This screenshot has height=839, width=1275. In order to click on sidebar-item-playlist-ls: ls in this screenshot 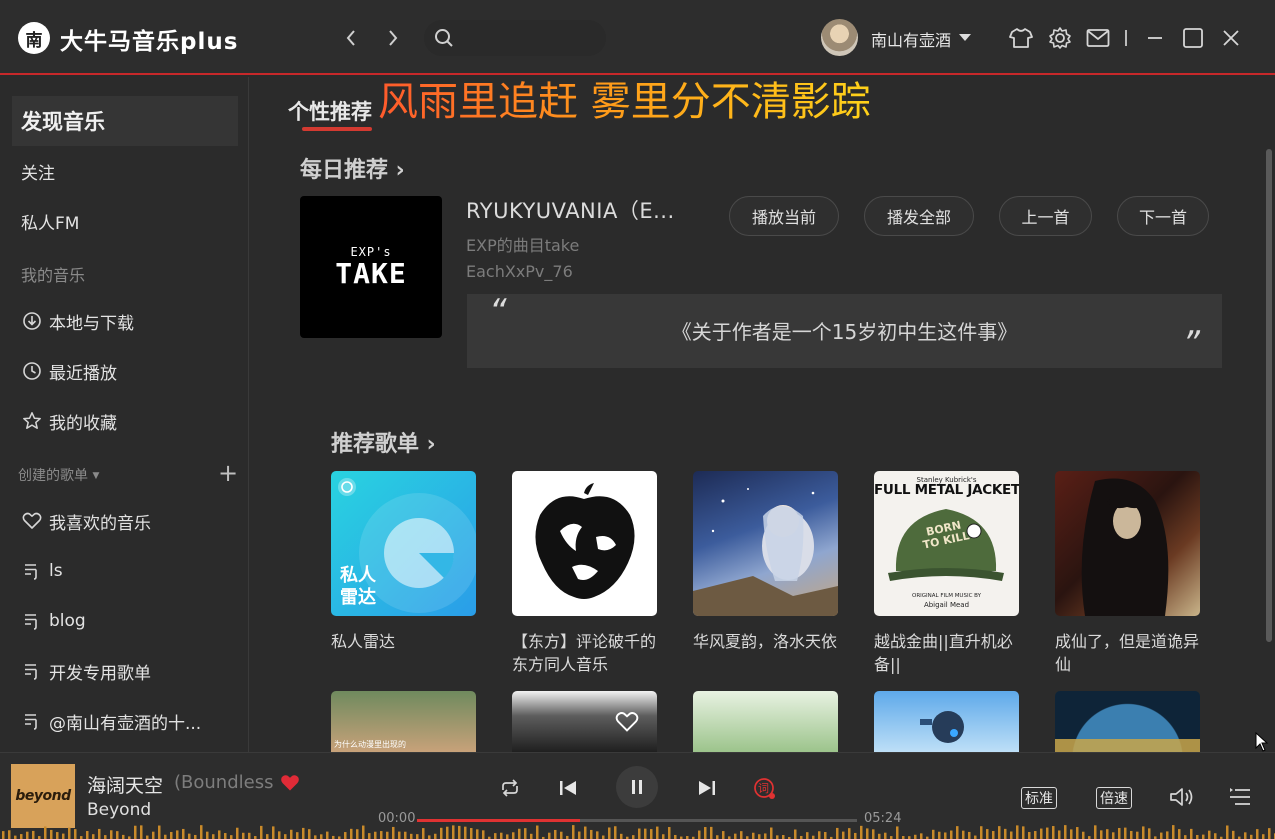, I will do `click(125, 571)`.